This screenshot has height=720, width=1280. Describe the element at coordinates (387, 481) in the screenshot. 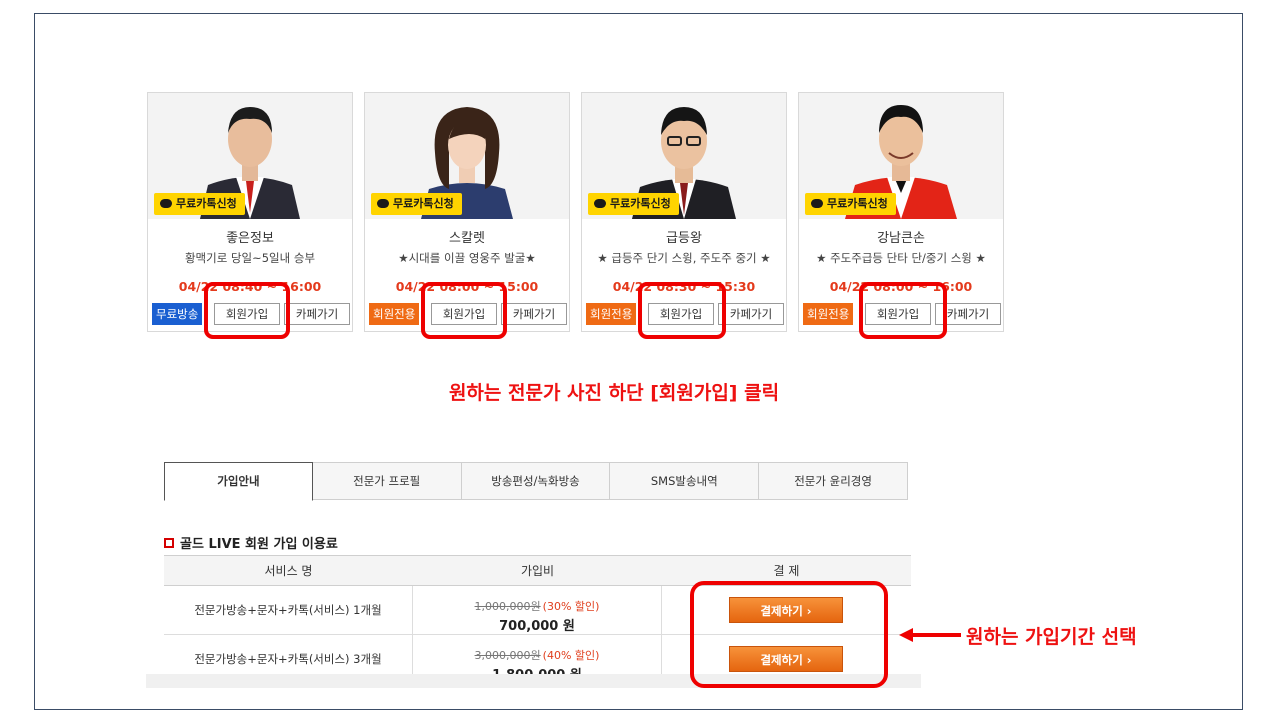

I see `tab-expert-profile: 전문가 프로필` at that location.